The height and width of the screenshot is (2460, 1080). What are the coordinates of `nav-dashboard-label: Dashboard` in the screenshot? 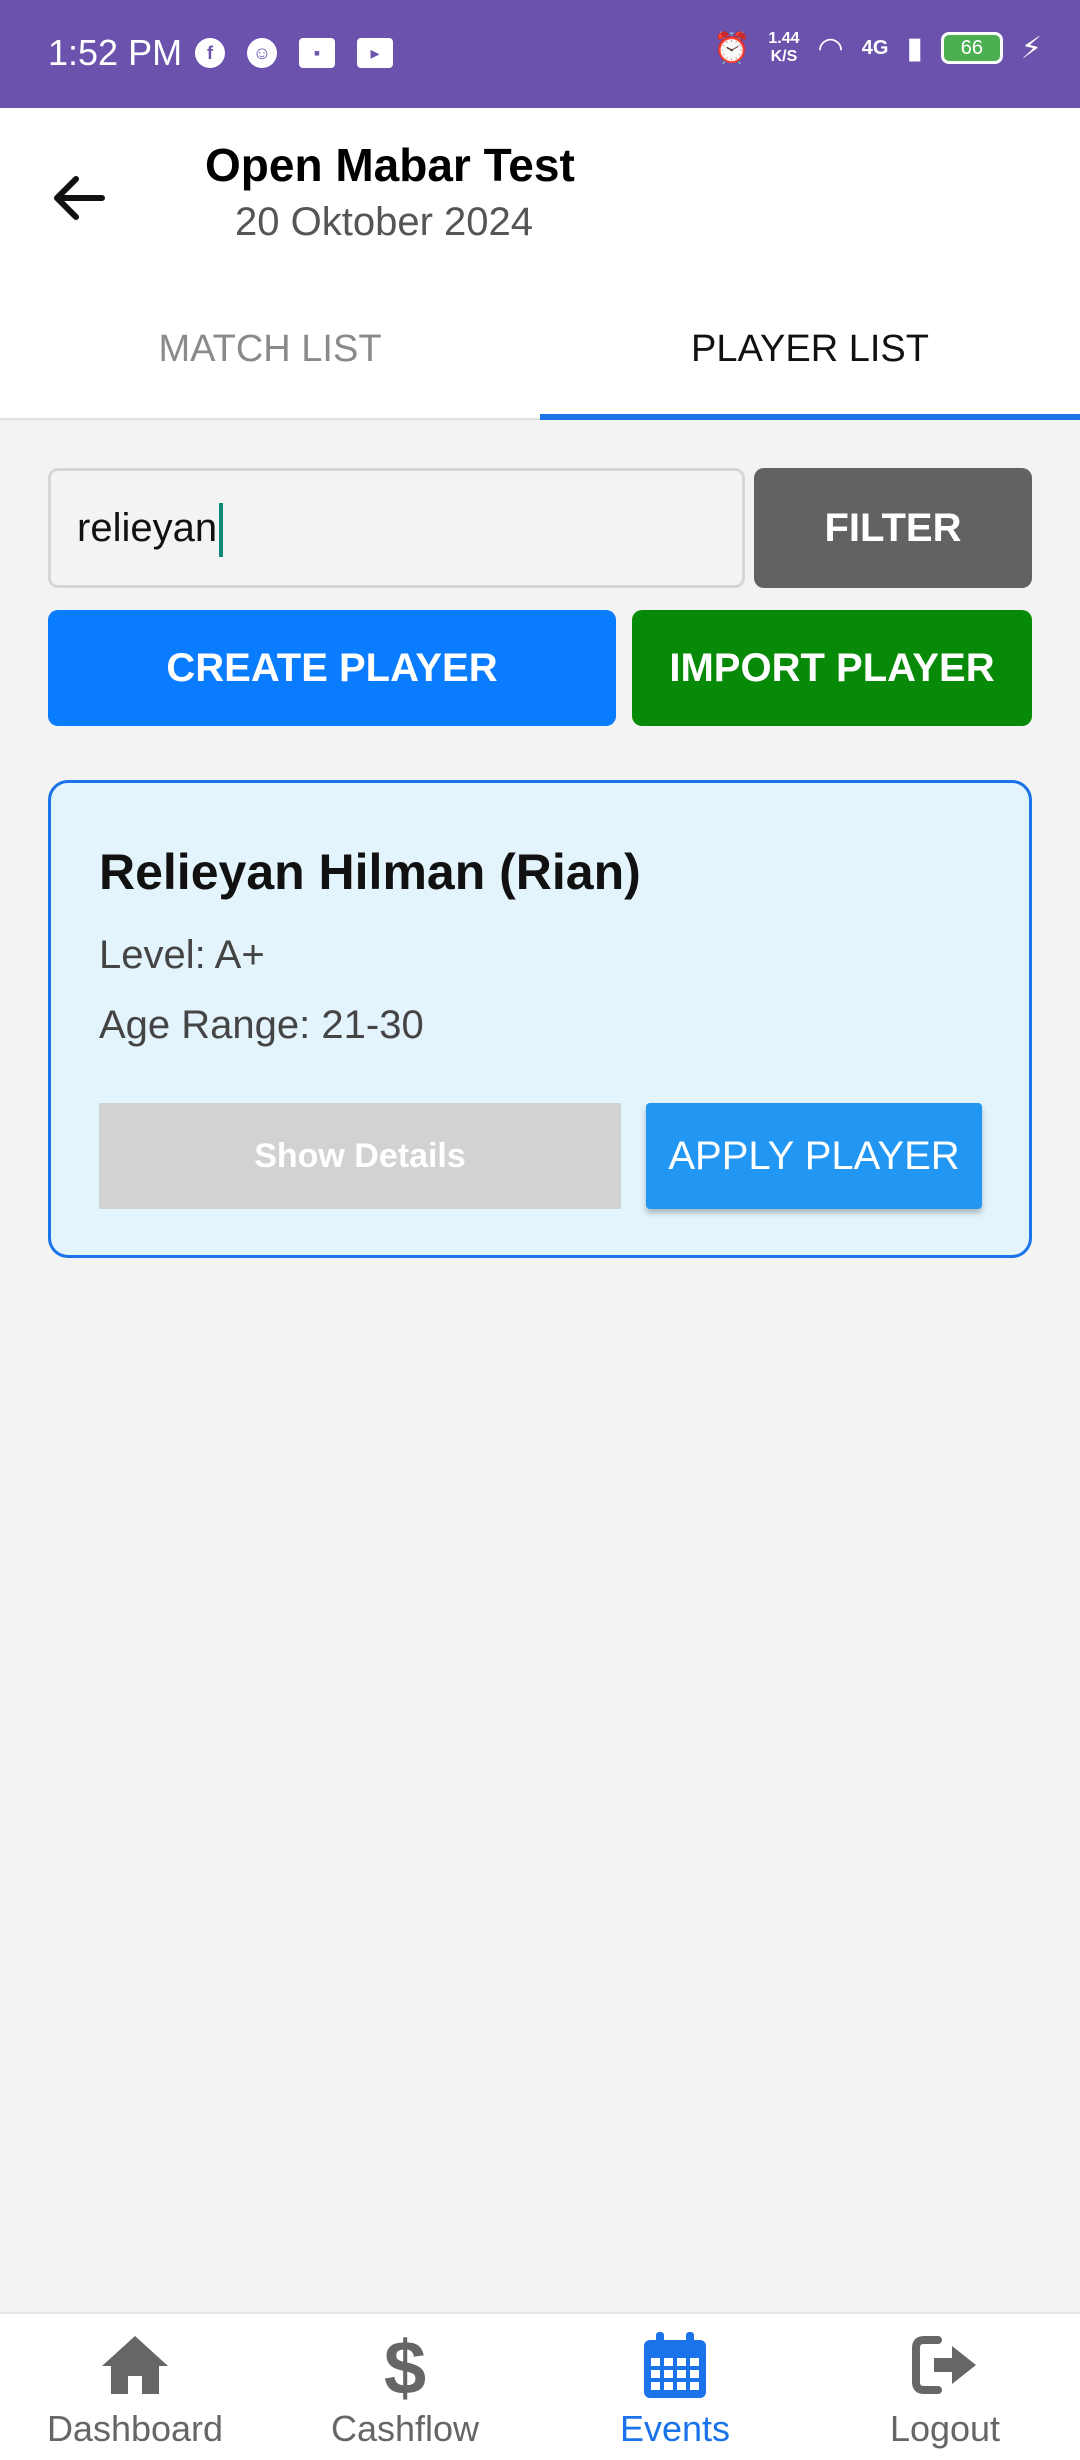 It's located at (135, 2428).